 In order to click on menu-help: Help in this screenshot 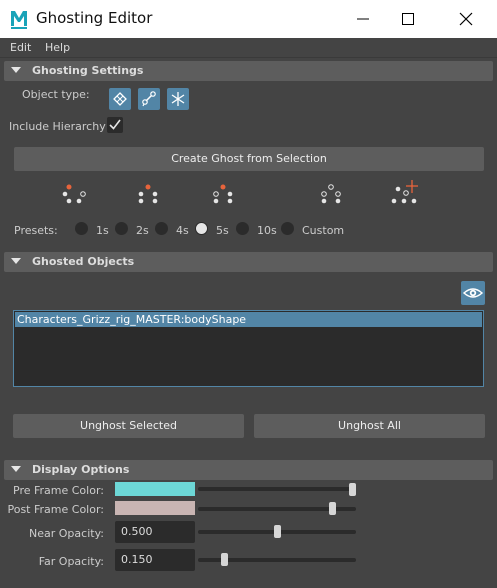, I will do `click(57, 47)`.